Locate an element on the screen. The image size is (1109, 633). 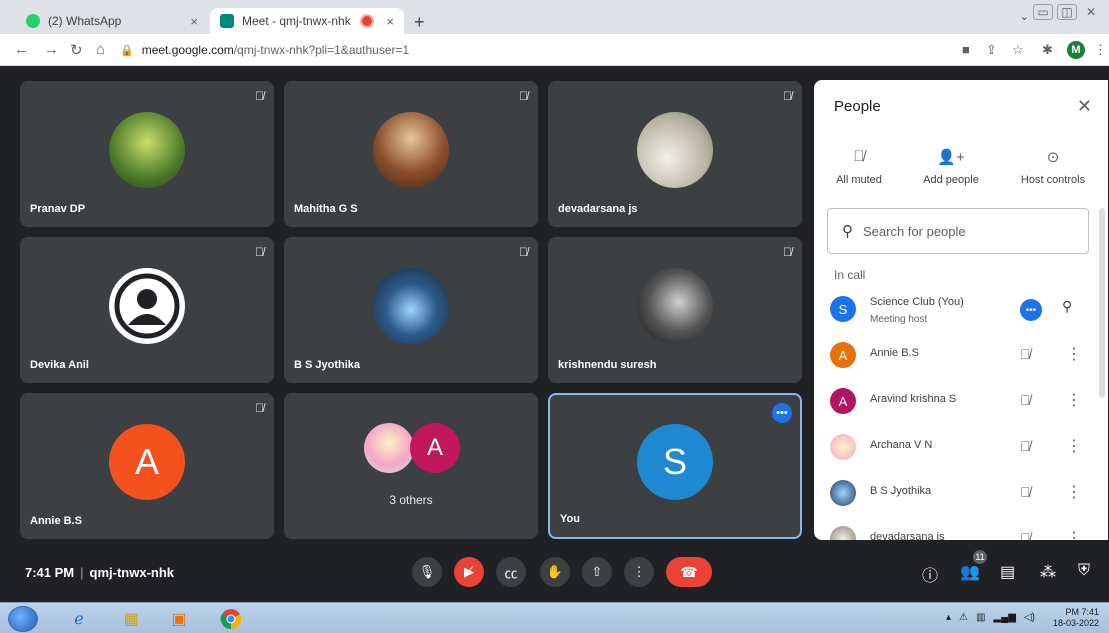
all-muted-button: 🎙̸ All muted is located at coordinates (859, 167).